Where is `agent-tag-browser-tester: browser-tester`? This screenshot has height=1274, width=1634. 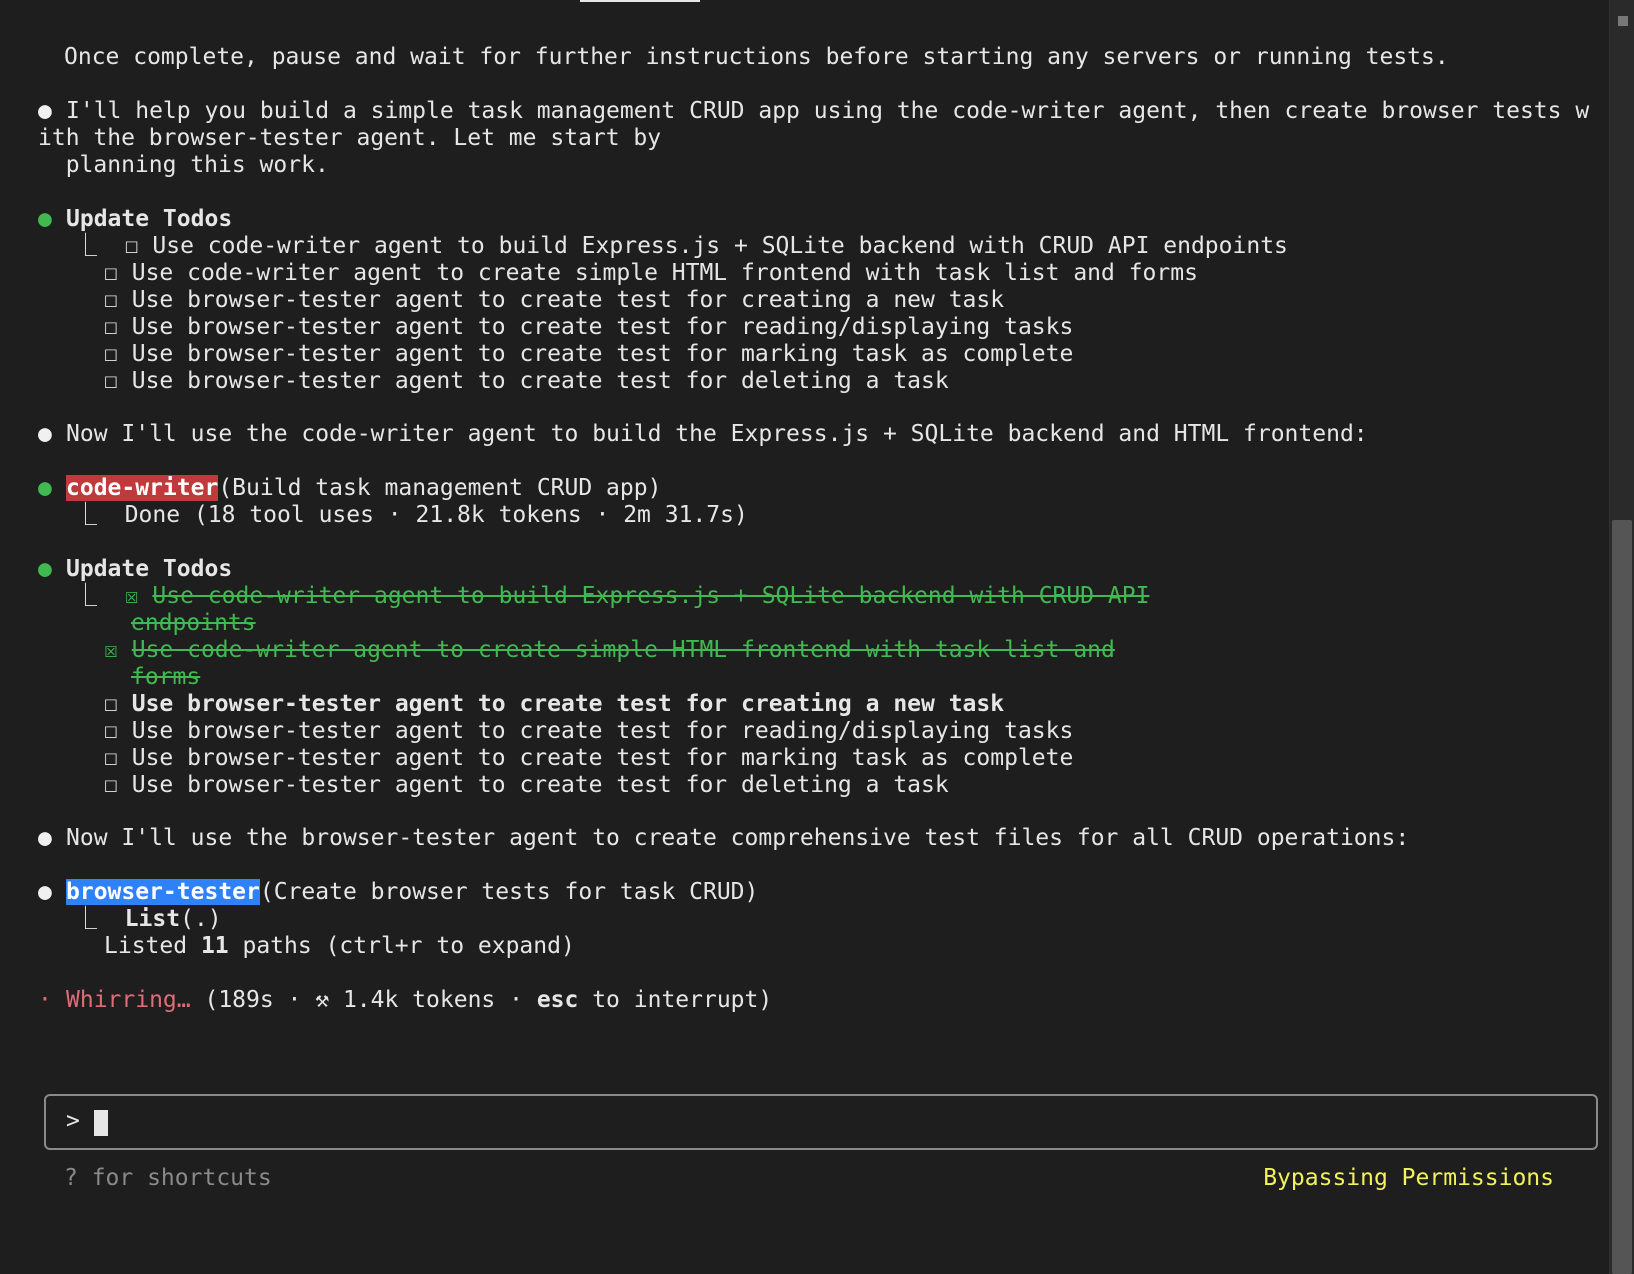 agent-tag-browser-tester: browser-tester is located at coordinates (163, 892).